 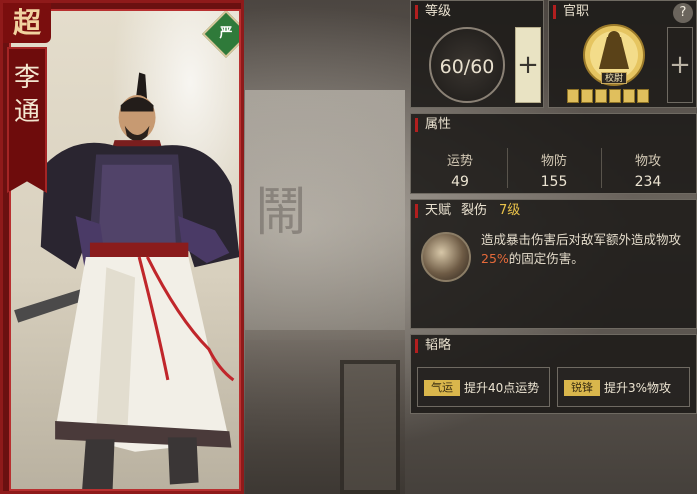 I want to click on tactic-text: 提升3%物攻, so click(x=638, y=388).